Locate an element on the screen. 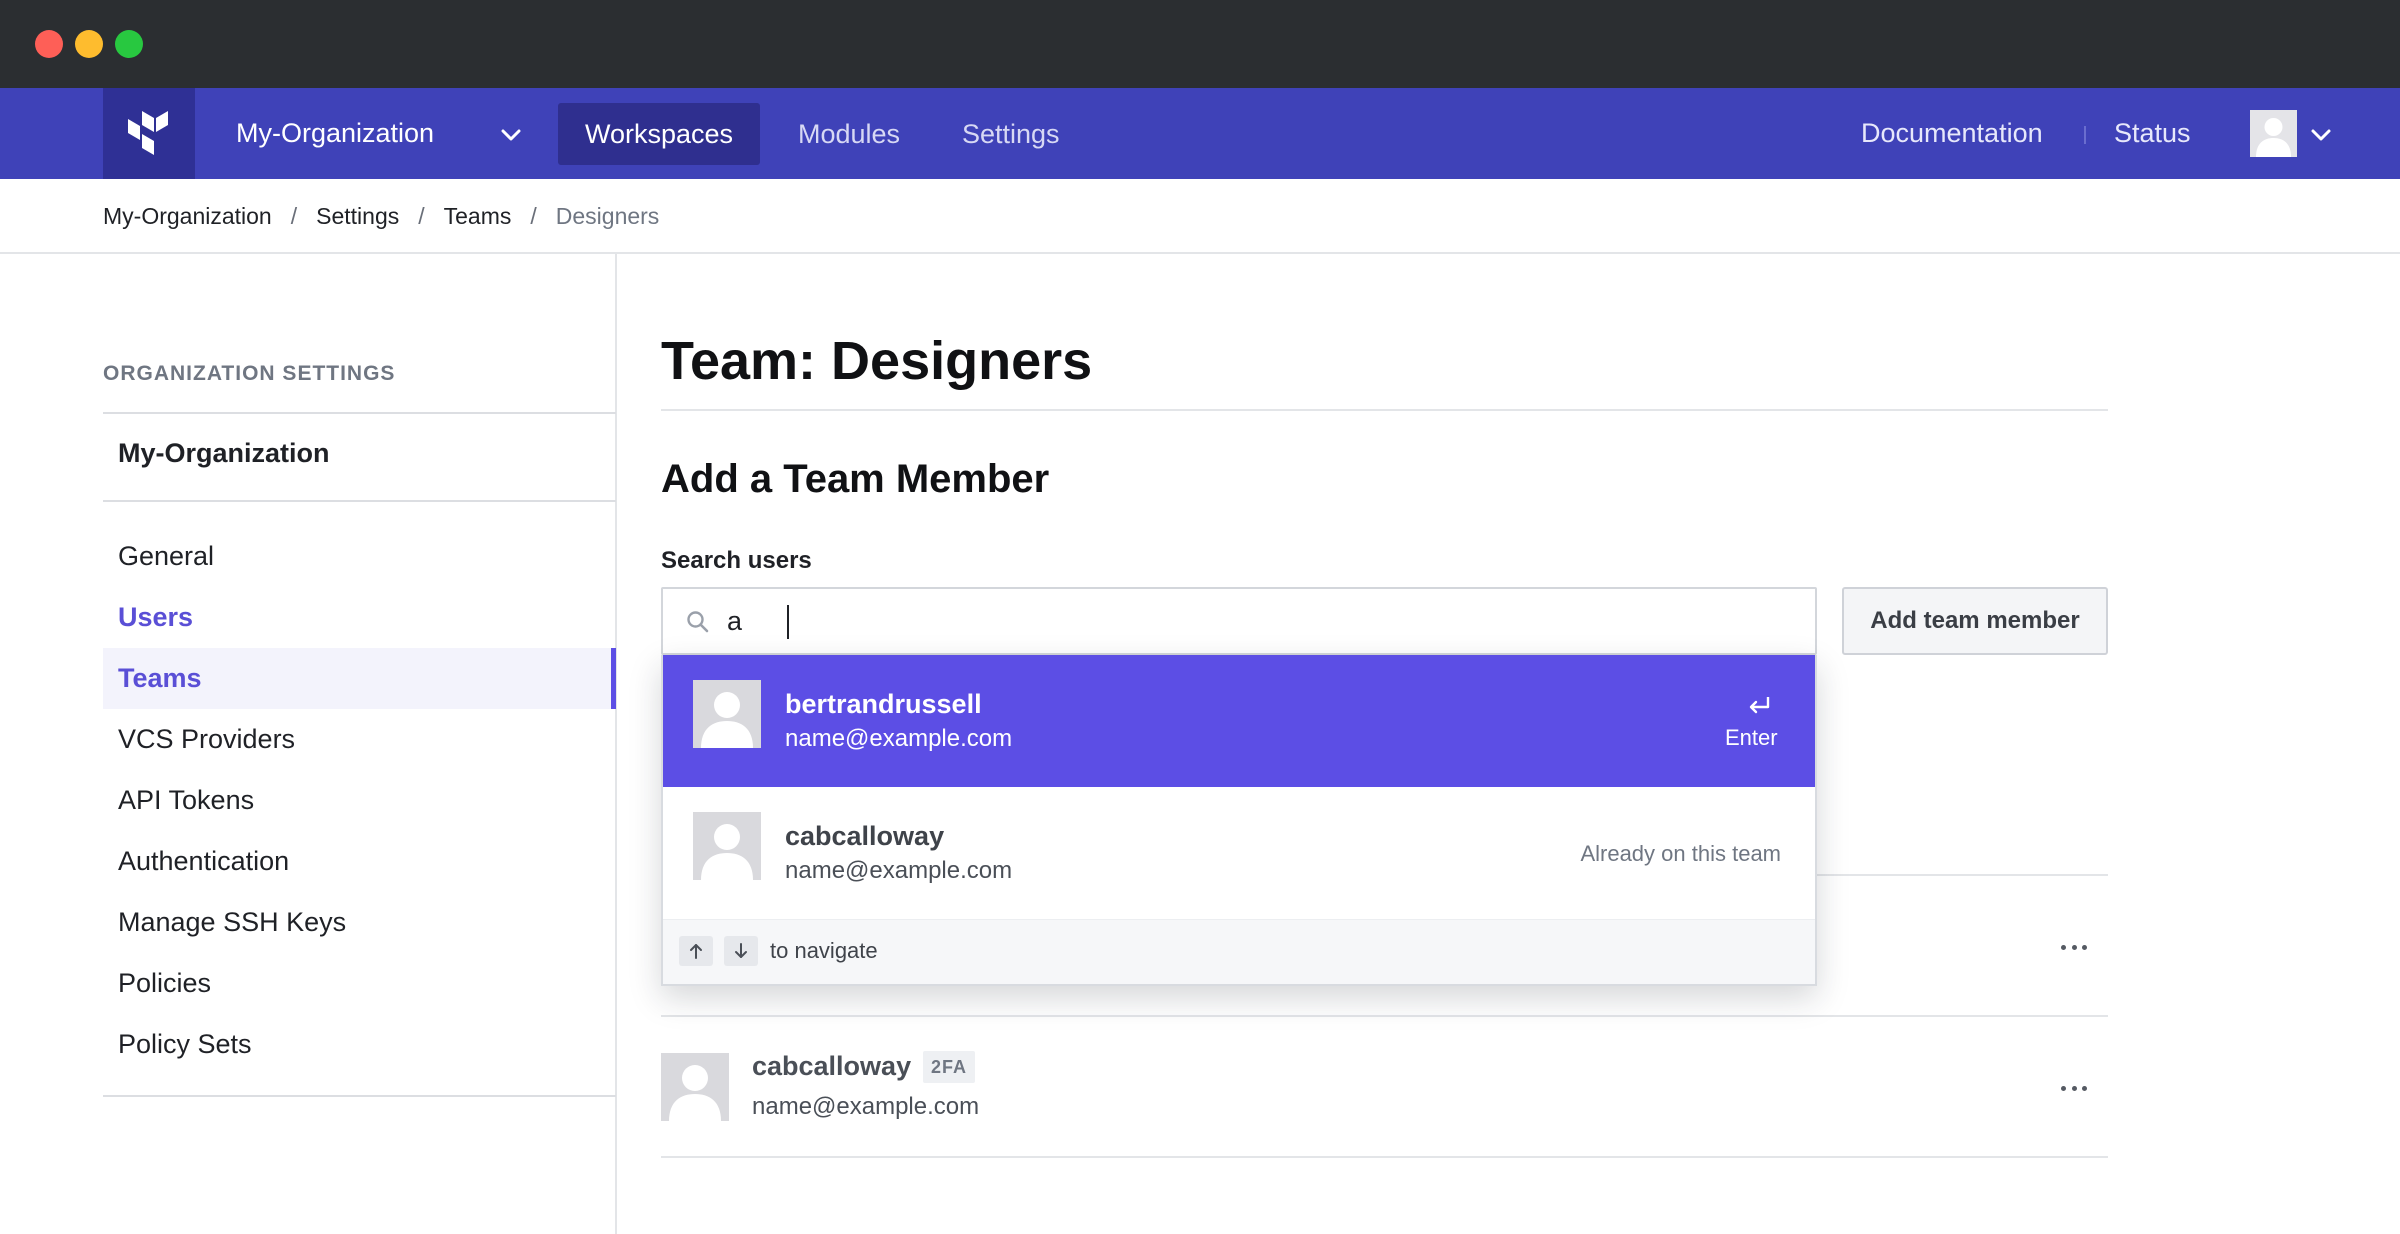  window-titlebar is located at coordinates (1200, 44).